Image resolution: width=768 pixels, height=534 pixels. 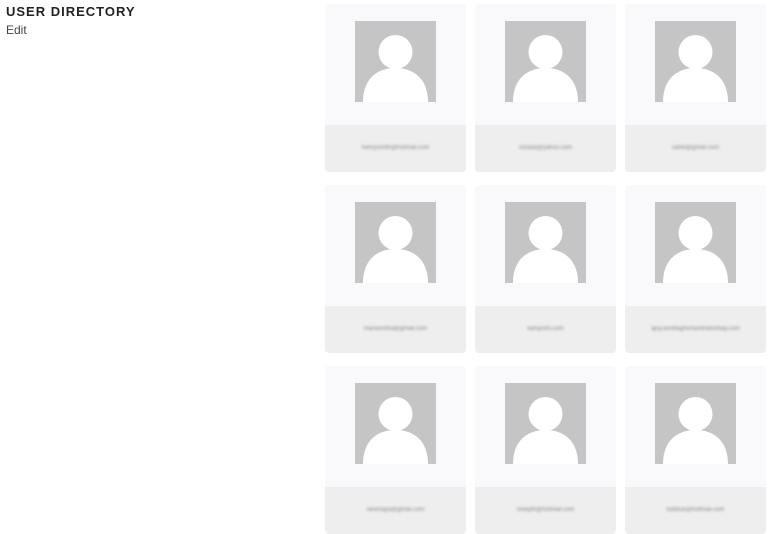 I want to click on user-email: liamjoshi.com, so click(x=545, y=329).